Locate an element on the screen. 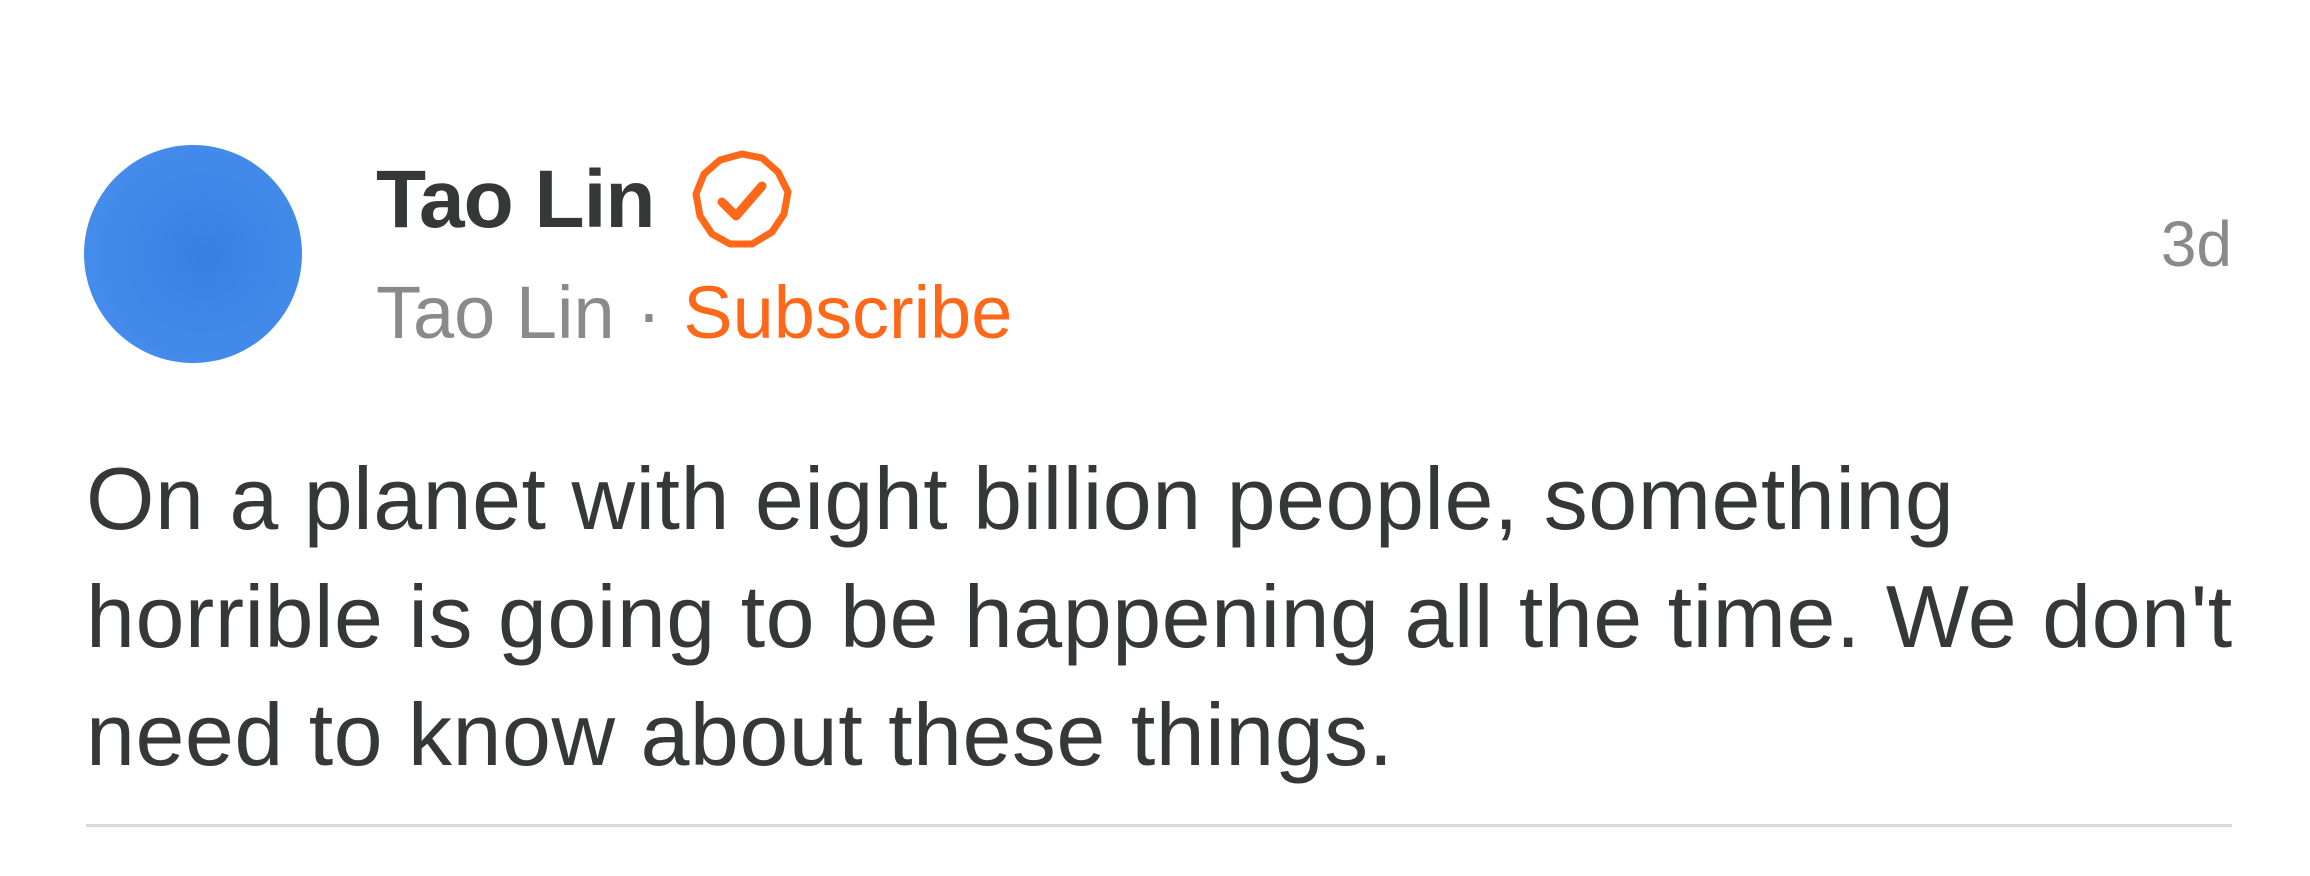 This screenshot has width=2310, height=876. divider is located at coordinates (1159, 825).